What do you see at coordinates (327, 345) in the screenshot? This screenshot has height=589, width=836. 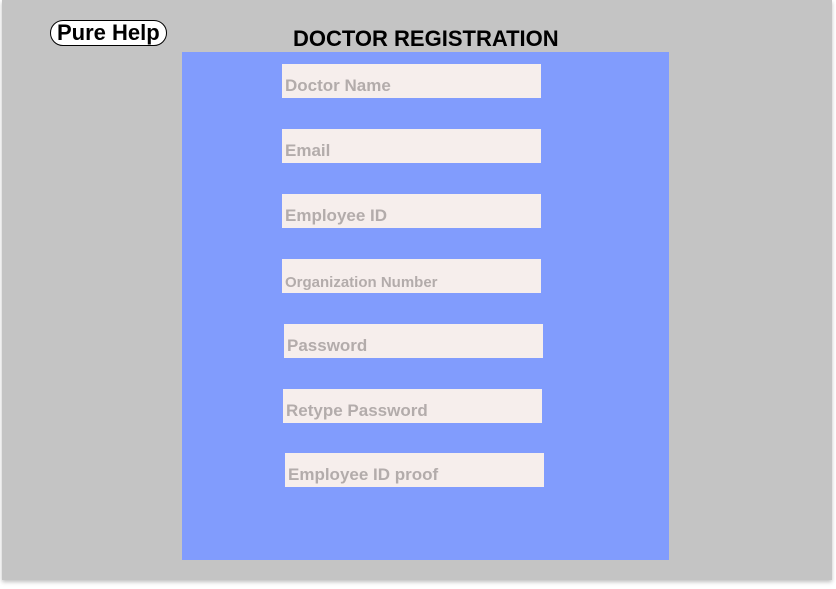 I see `password-placeholder: Password` at bounding box center [327, 345].